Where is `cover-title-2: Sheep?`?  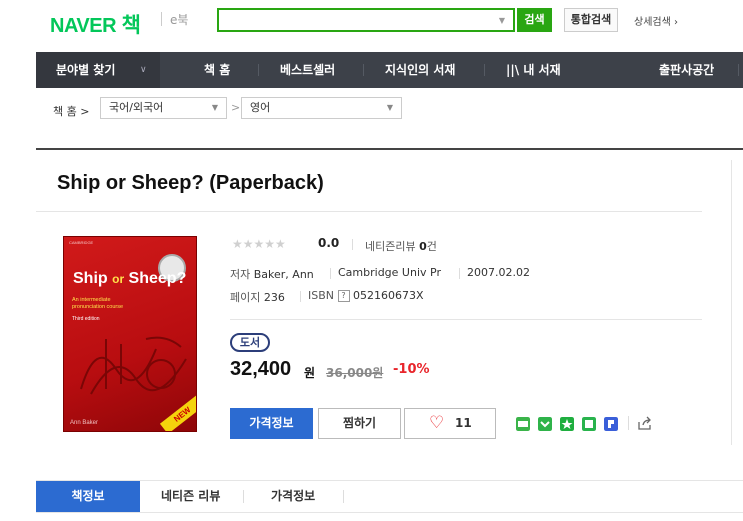
cover-title-2: Sheep? is located at coordinates (155, 278).